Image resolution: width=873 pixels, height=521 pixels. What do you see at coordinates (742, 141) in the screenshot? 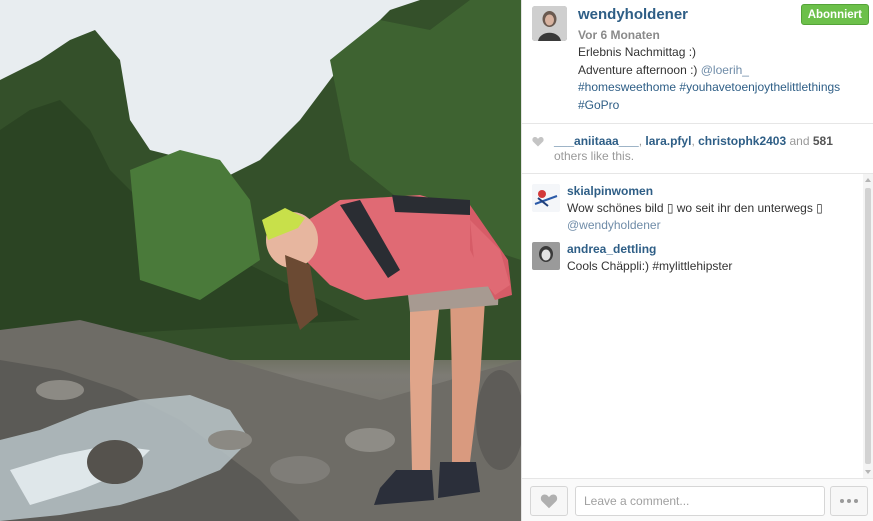
I see `liker-link: christophk2403` at bounding box center [742, 141].